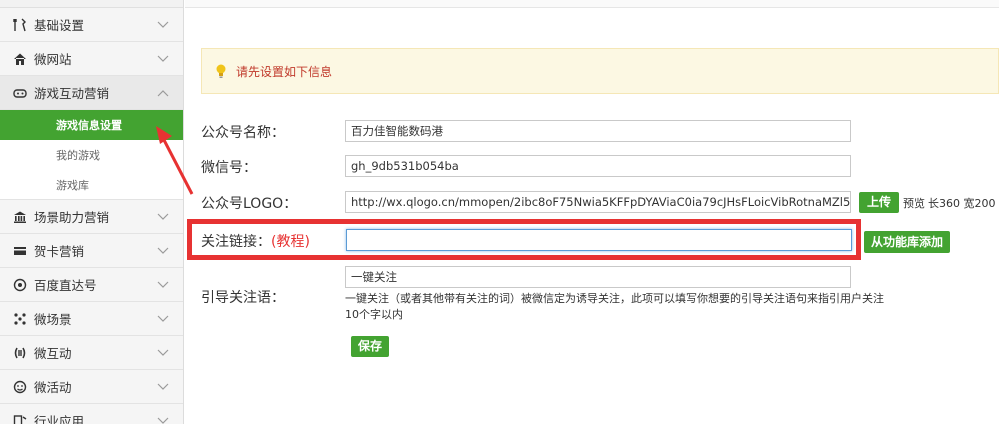 The image size is (999, 424). I want to click on tutorial-link: (教程), so click(290, 242).